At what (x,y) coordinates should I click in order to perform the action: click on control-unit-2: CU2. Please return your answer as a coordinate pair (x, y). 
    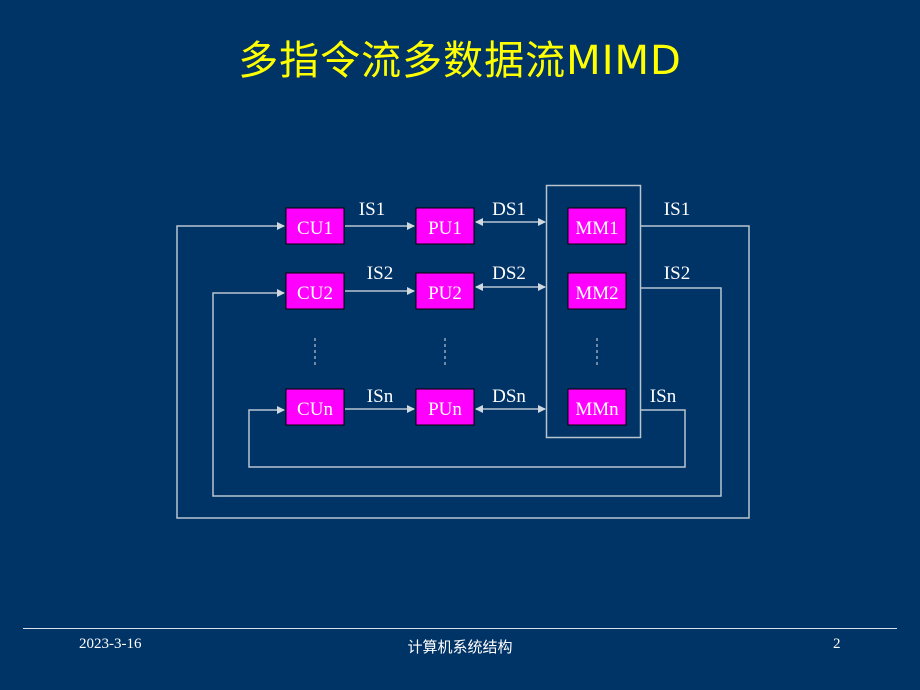
    Looking at the image, I should click on (315, 291).